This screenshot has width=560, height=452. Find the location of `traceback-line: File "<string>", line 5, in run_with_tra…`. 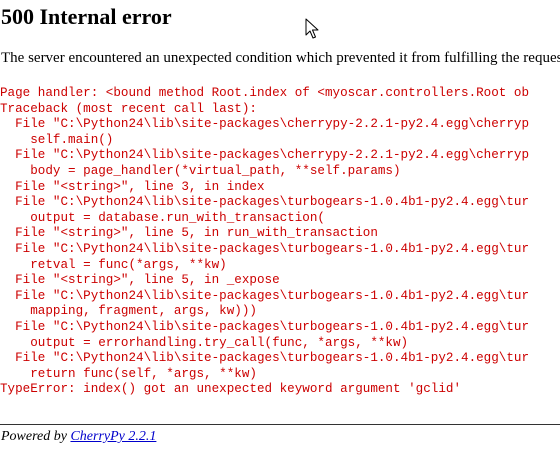

traceback-line: File "<string>", line 5, in run_with_tra… is located at coordinates (189, 233).